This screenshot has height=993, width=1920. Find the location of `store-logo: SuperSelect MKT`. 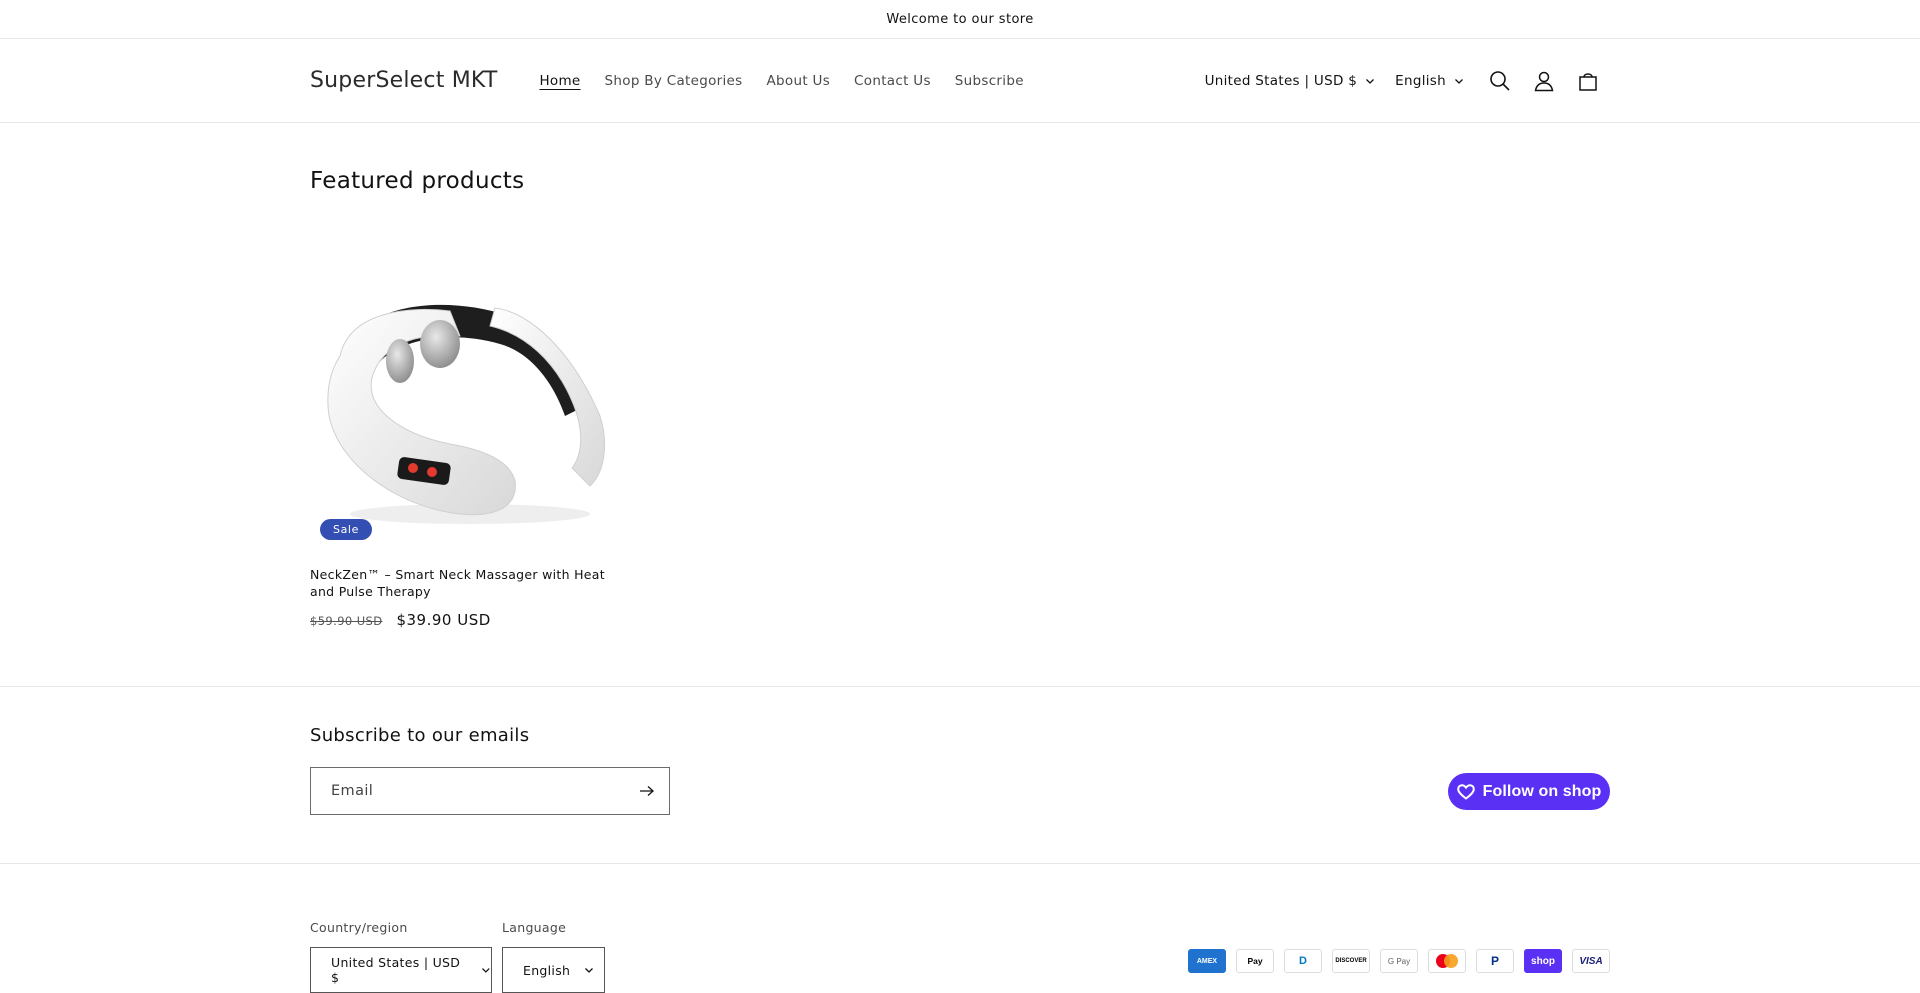

store-logo: SuperSelect MKT is located at coordinates (403, 80).